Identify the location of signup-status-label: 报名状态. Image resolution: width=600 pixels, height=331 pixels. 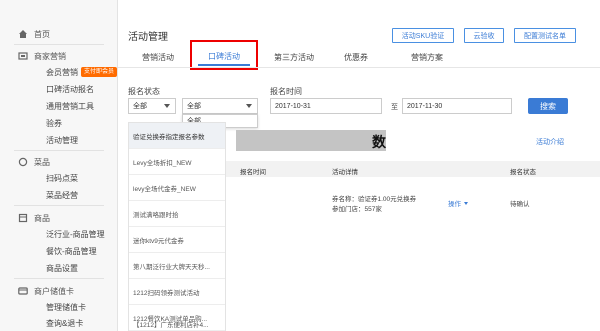
(144, 91).